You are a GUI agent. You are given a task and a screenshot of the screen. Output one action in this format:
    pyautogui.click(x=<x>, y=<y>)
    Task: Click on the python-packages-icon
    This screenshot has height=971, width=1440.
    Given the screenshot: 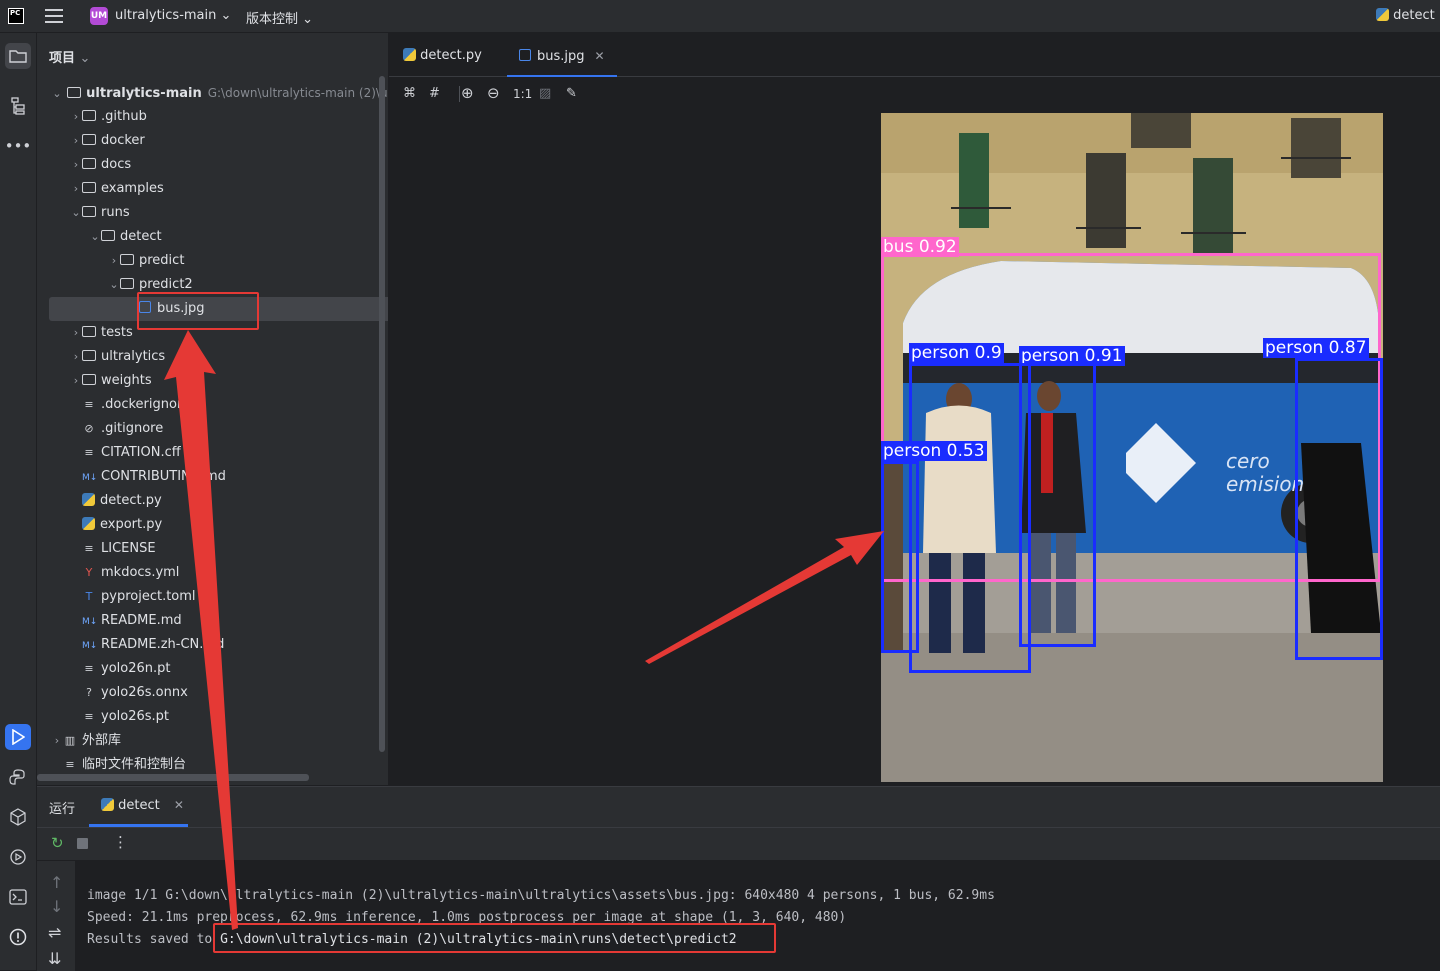 What is the action you would take?
    pyautogui.click(x=18, y=817)
    